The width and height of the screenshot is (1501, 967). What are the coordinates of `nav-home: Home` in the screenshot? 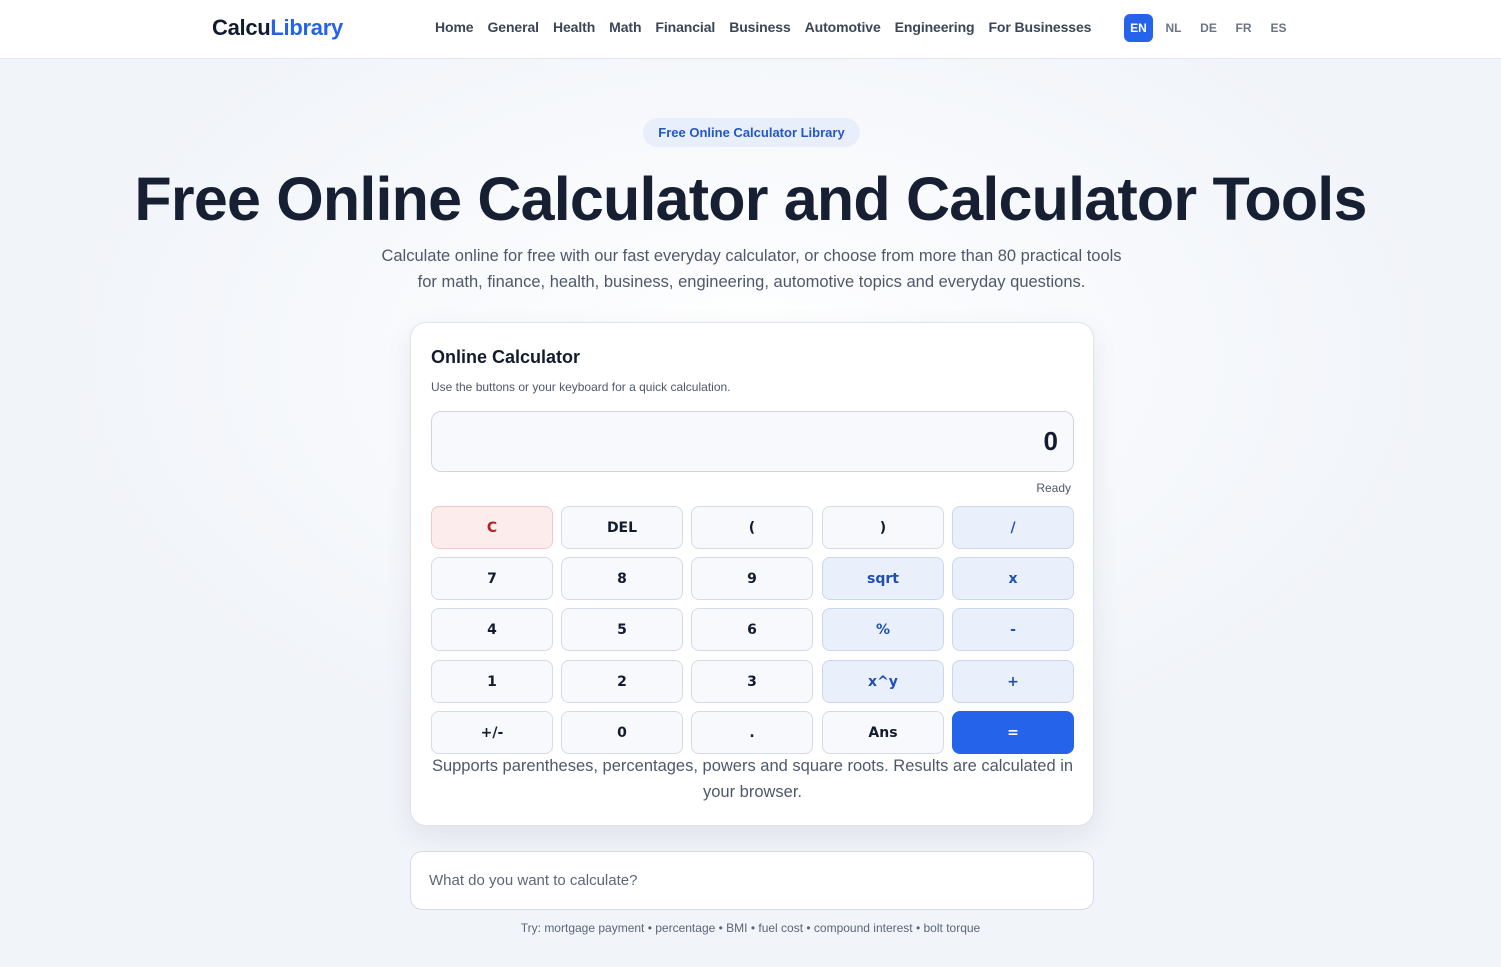 It's located at (454, 27).